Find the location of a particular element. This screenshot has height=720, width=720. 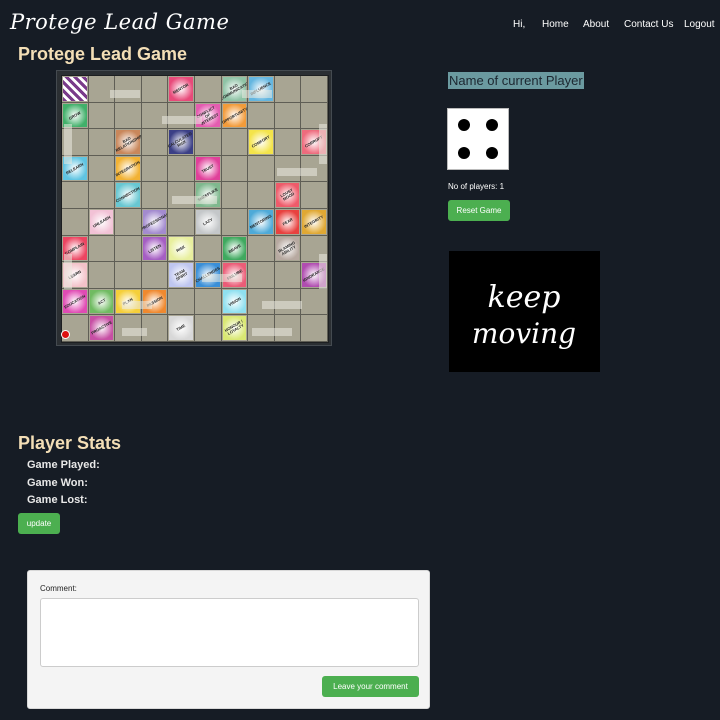

board-cell: LISTEN is located at coordinates (155, 249).